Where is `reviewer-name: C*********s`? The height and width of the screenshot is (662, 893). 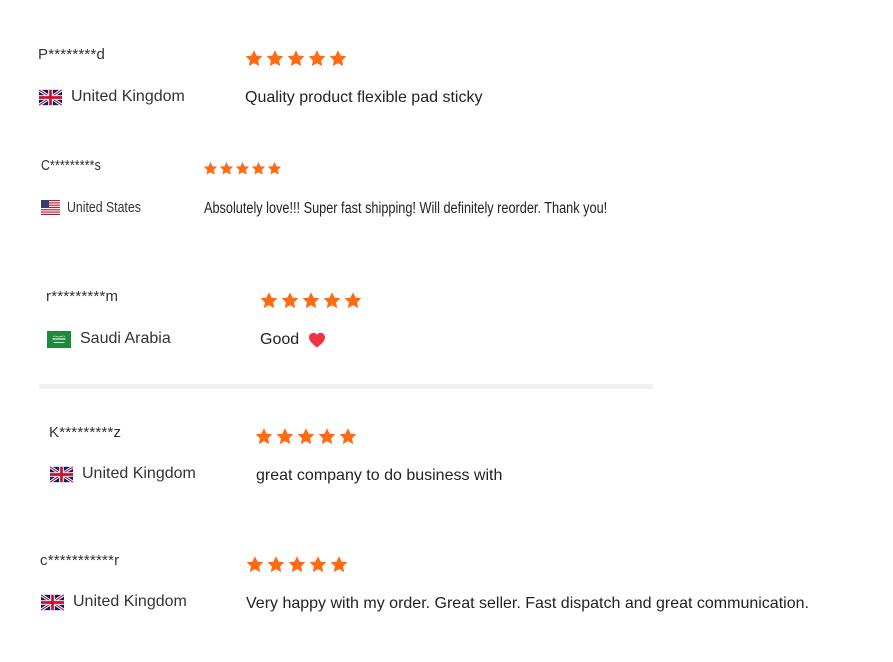 reviewer-name: C*********s is located at coordinates (71, 165).